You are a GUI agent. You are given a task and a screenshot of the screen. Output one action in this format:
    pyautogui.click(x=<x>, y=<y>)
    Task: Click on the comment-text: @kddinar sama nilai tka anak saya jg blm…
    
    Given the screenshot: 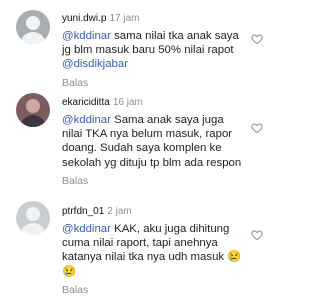 What is the action you would take?
    pyautogui.click(x=153, y=50)
    